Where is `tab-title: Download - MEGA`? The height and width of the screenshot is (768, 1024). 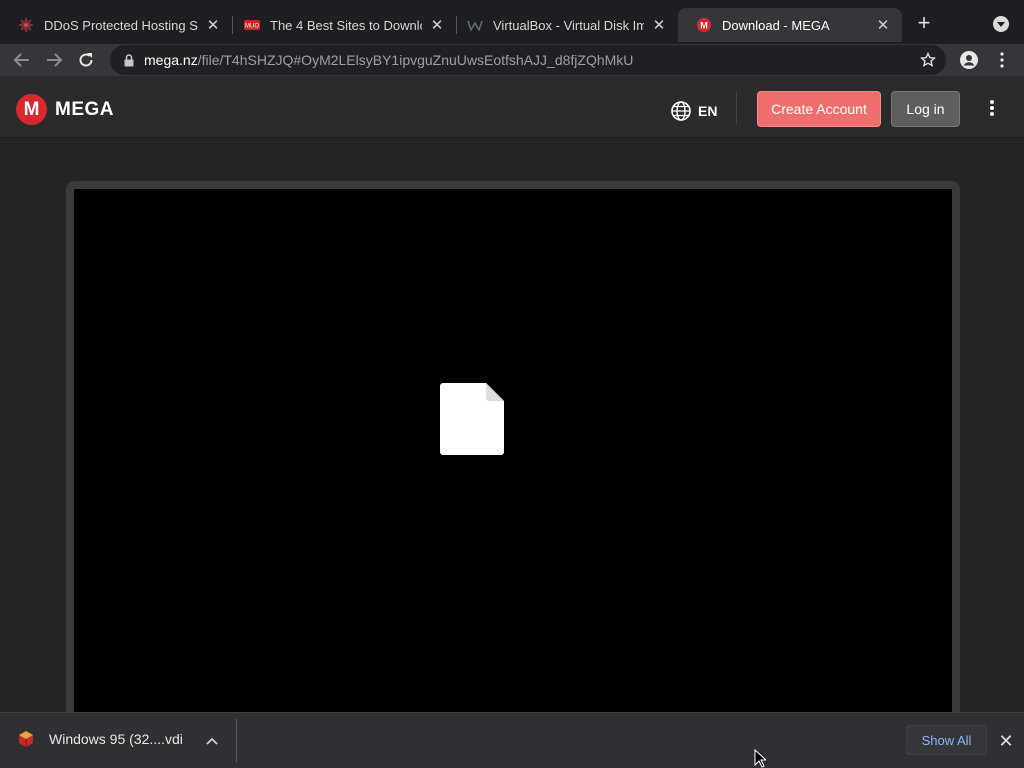 tab-title: Download - MEGA is located at coordinates (776, 25).